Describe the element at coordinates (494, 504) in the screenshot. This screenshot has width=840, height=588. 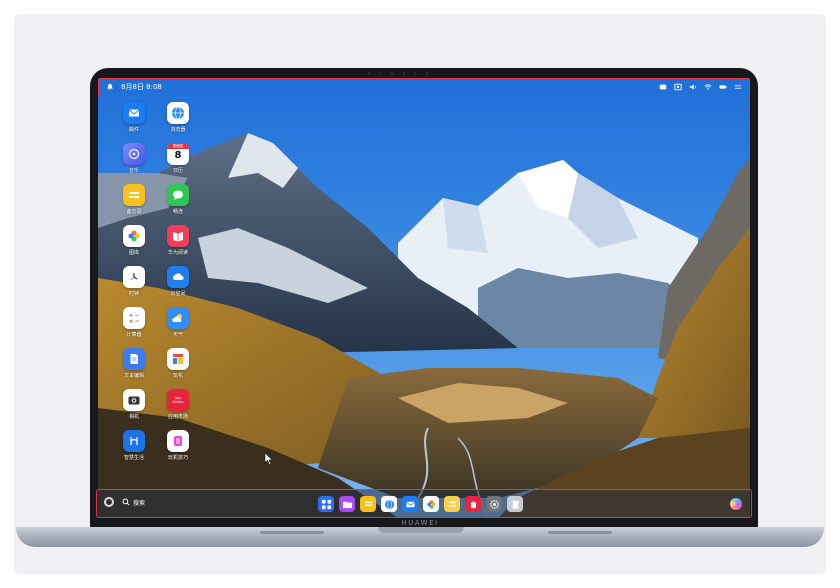
I see `gear-icon` at that location.